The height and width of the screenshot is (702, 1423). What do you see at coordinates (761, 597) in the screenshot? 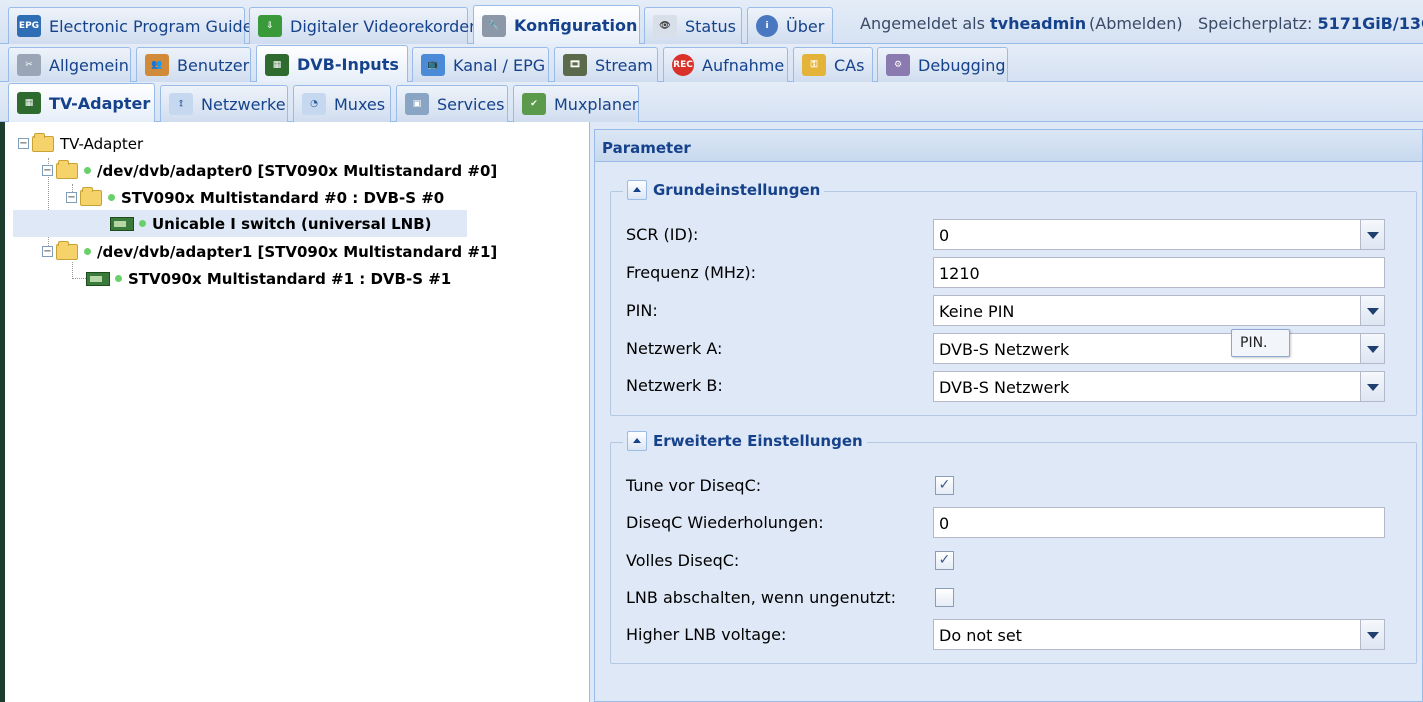
I see `lnb-off-label: LNB abschalten, wenn ungenutzt:` at bounding box center [761, 597].